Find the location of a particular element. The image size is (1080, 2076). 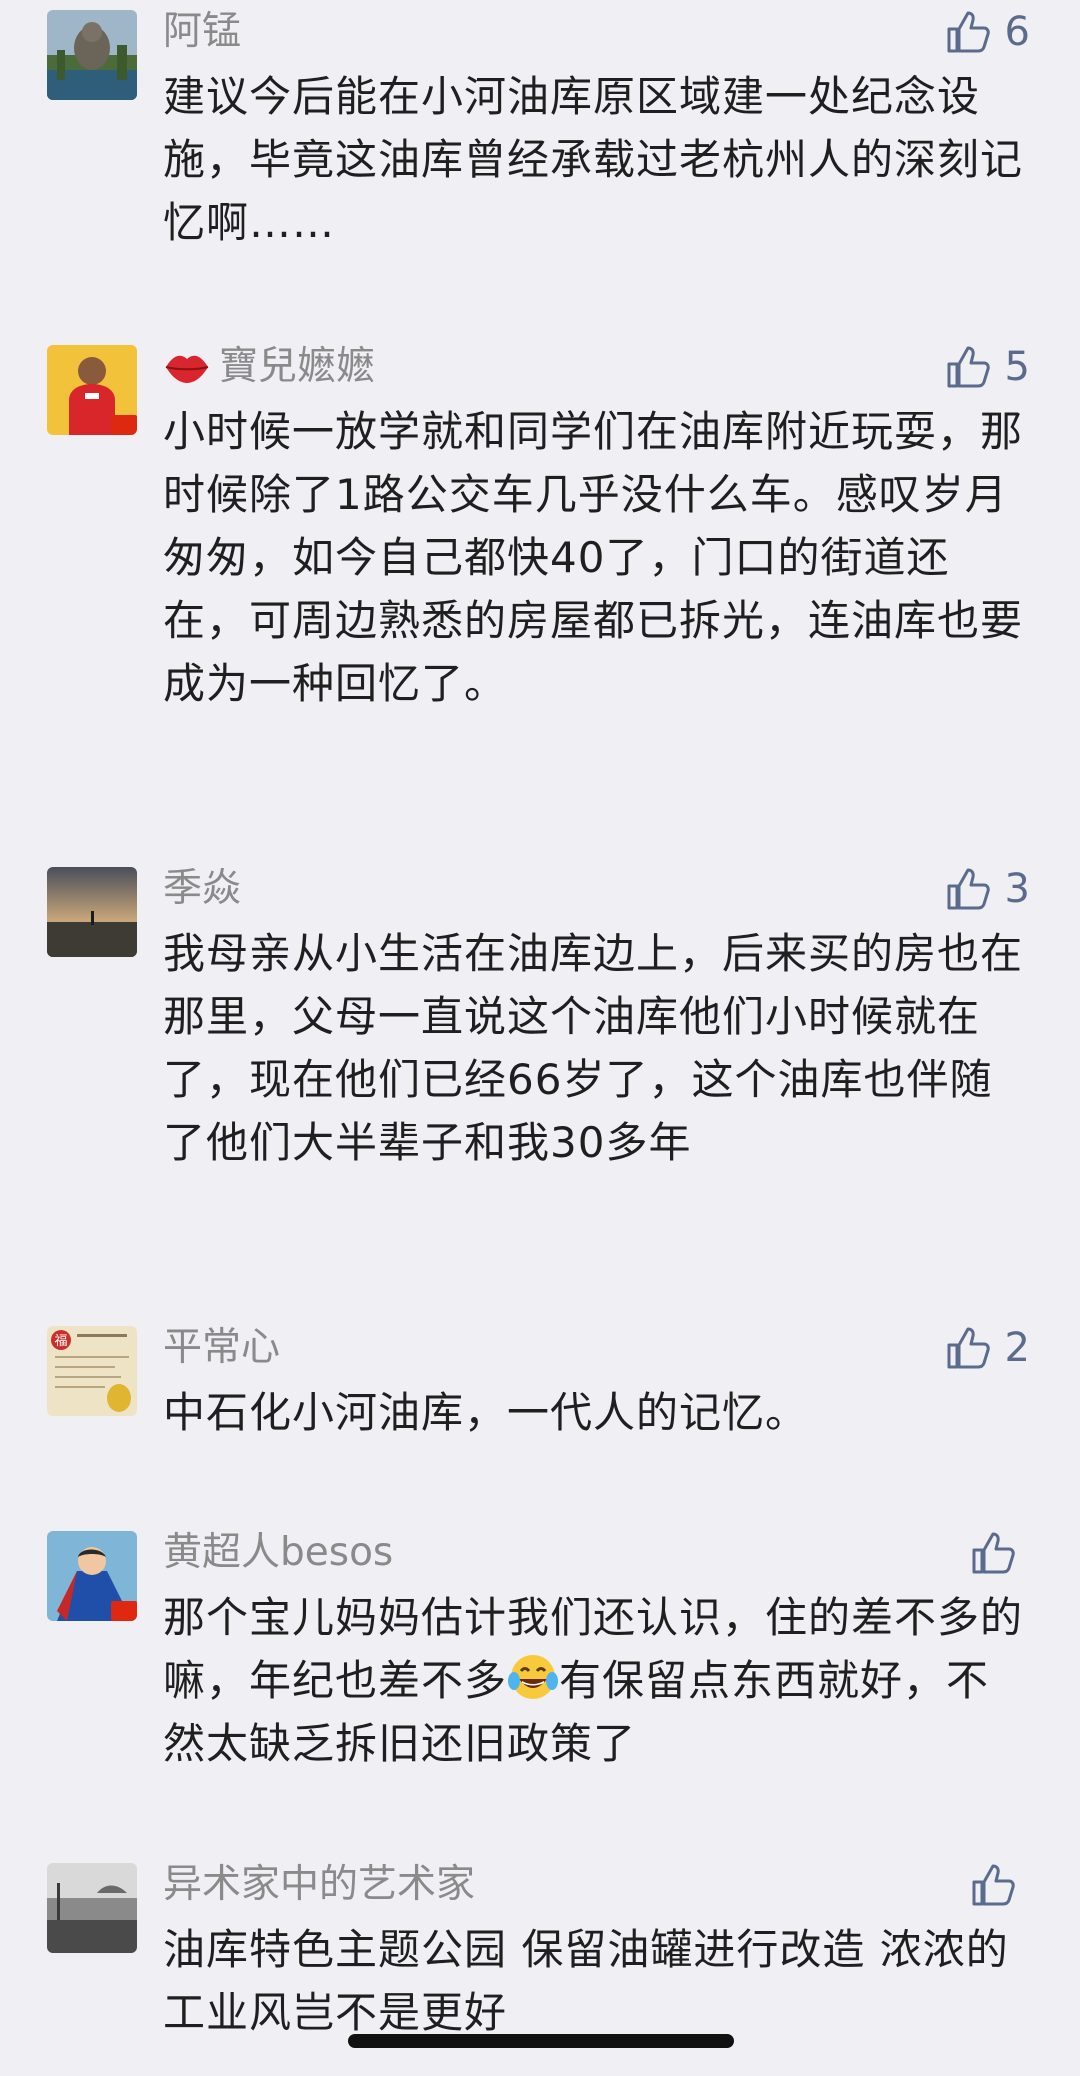

author-name-text: 黄超人besos is located at coordinates (278, 1552).